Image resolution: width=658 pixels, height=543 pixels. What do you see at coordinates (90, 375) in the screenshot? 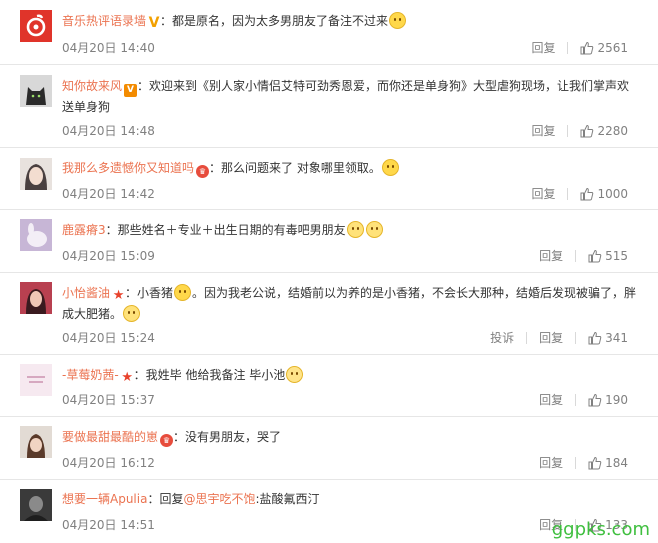
I see `comment-username: -草莓奶茜-` at bounding box center [90, 375].